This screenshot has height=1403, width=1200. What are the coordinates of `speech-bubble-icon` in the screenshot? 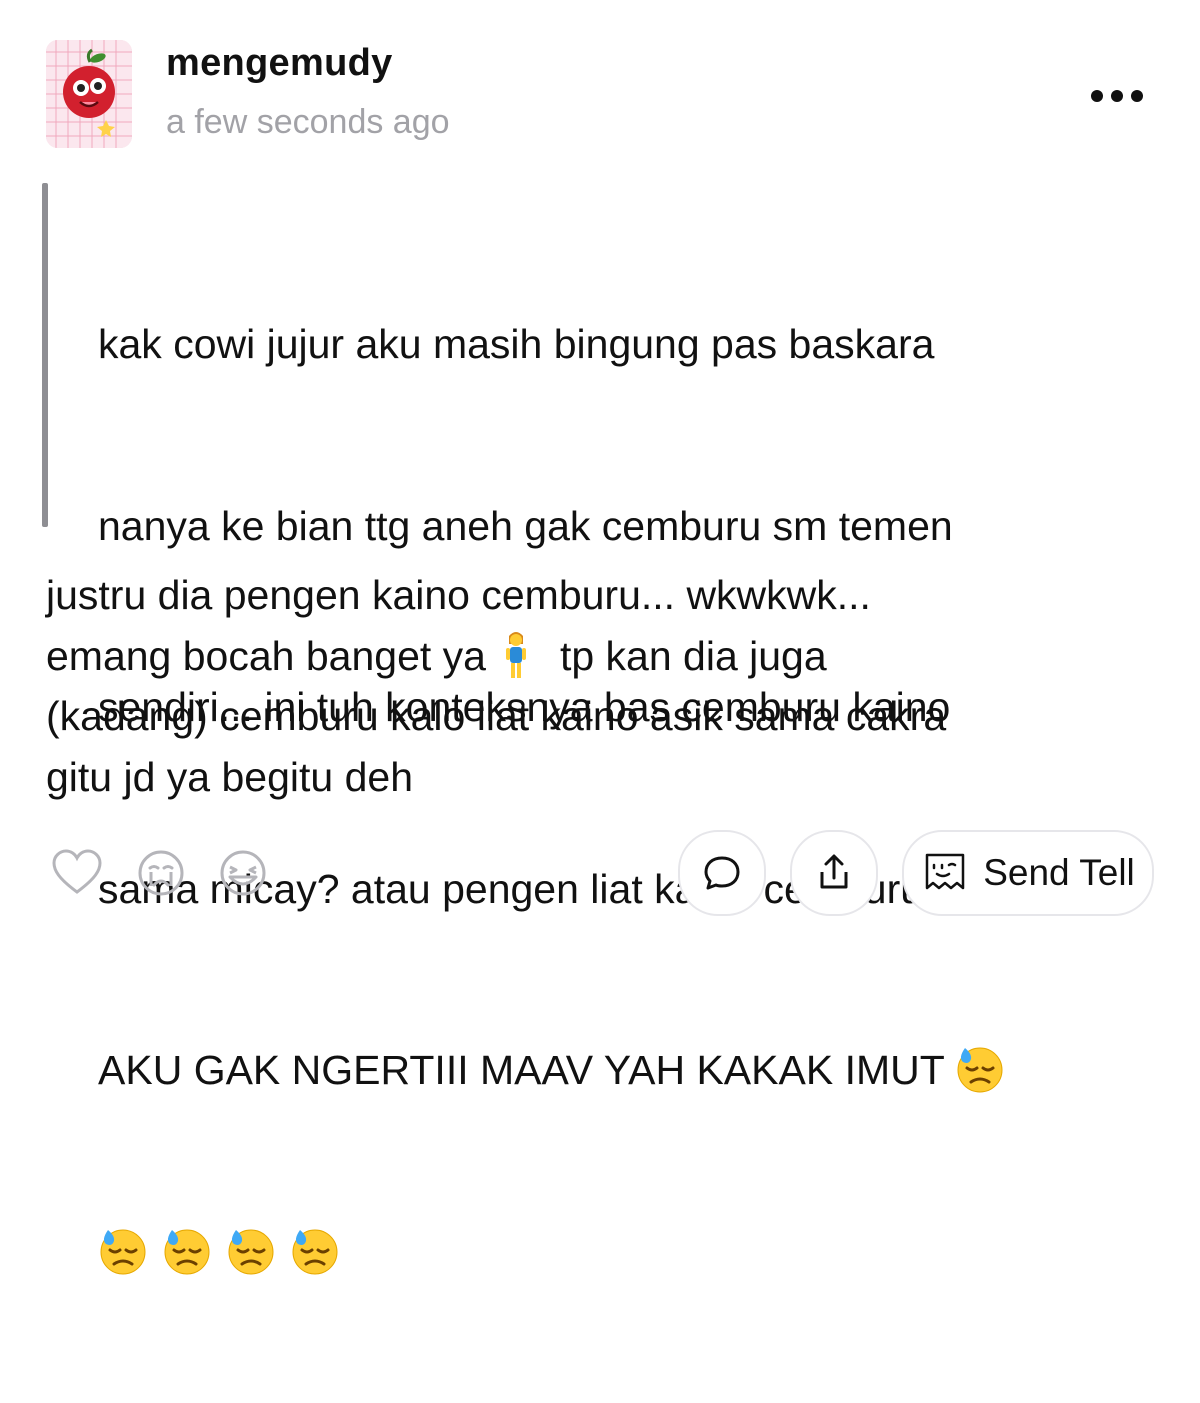 It's located at (722, 873).